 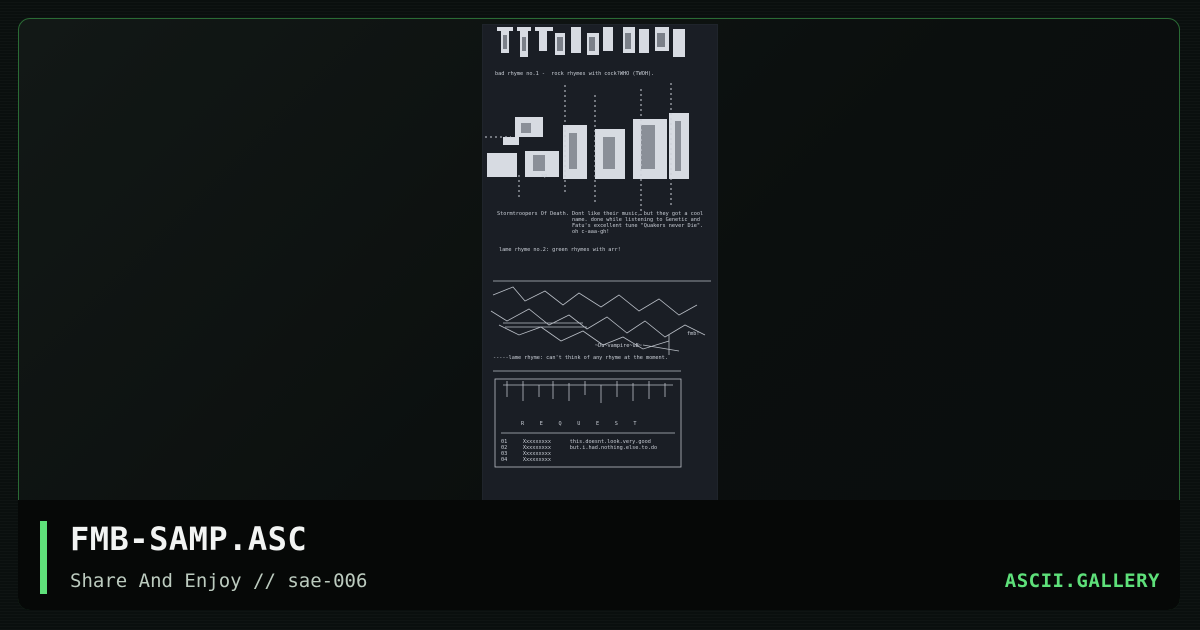 What do you see at coordinates (553, 232) in the screenshot?
I see `ascii-caption-5: oh c-aaa-gh!` at bounding box center [553, 232].